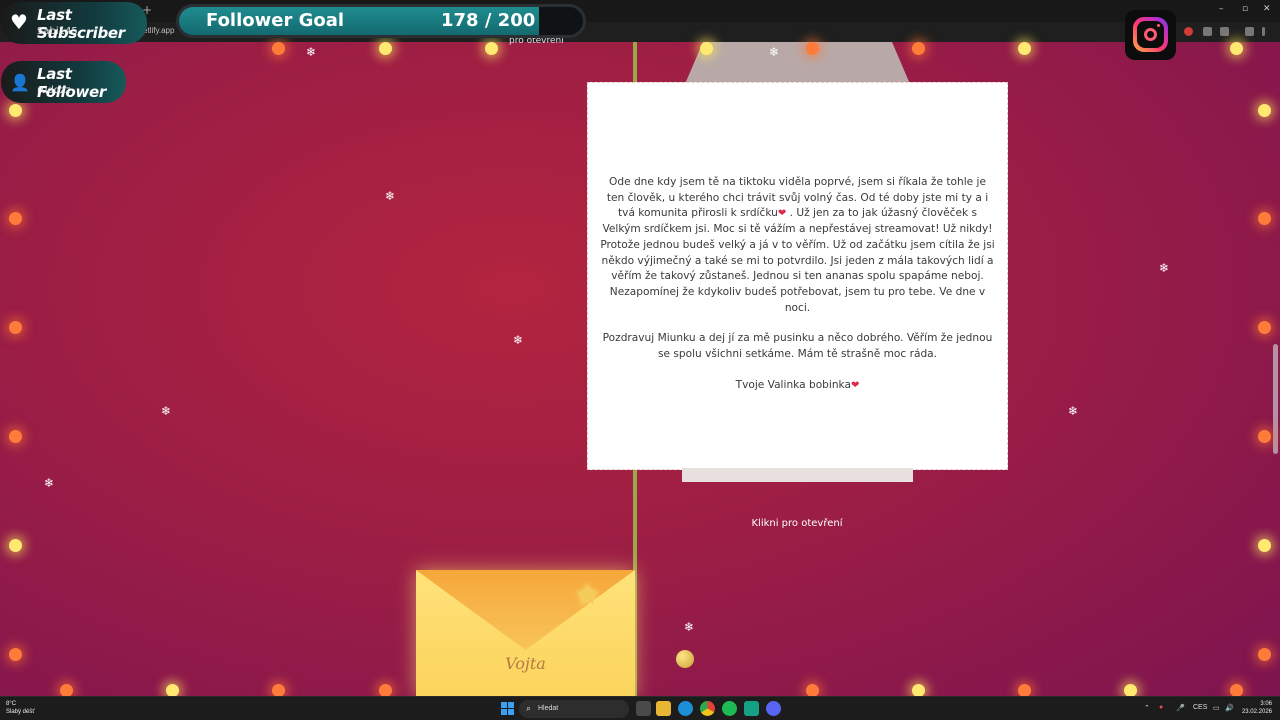 The image size is (1280, 720). I want to click on volume-icon: 🔊, so click(1229, 708).